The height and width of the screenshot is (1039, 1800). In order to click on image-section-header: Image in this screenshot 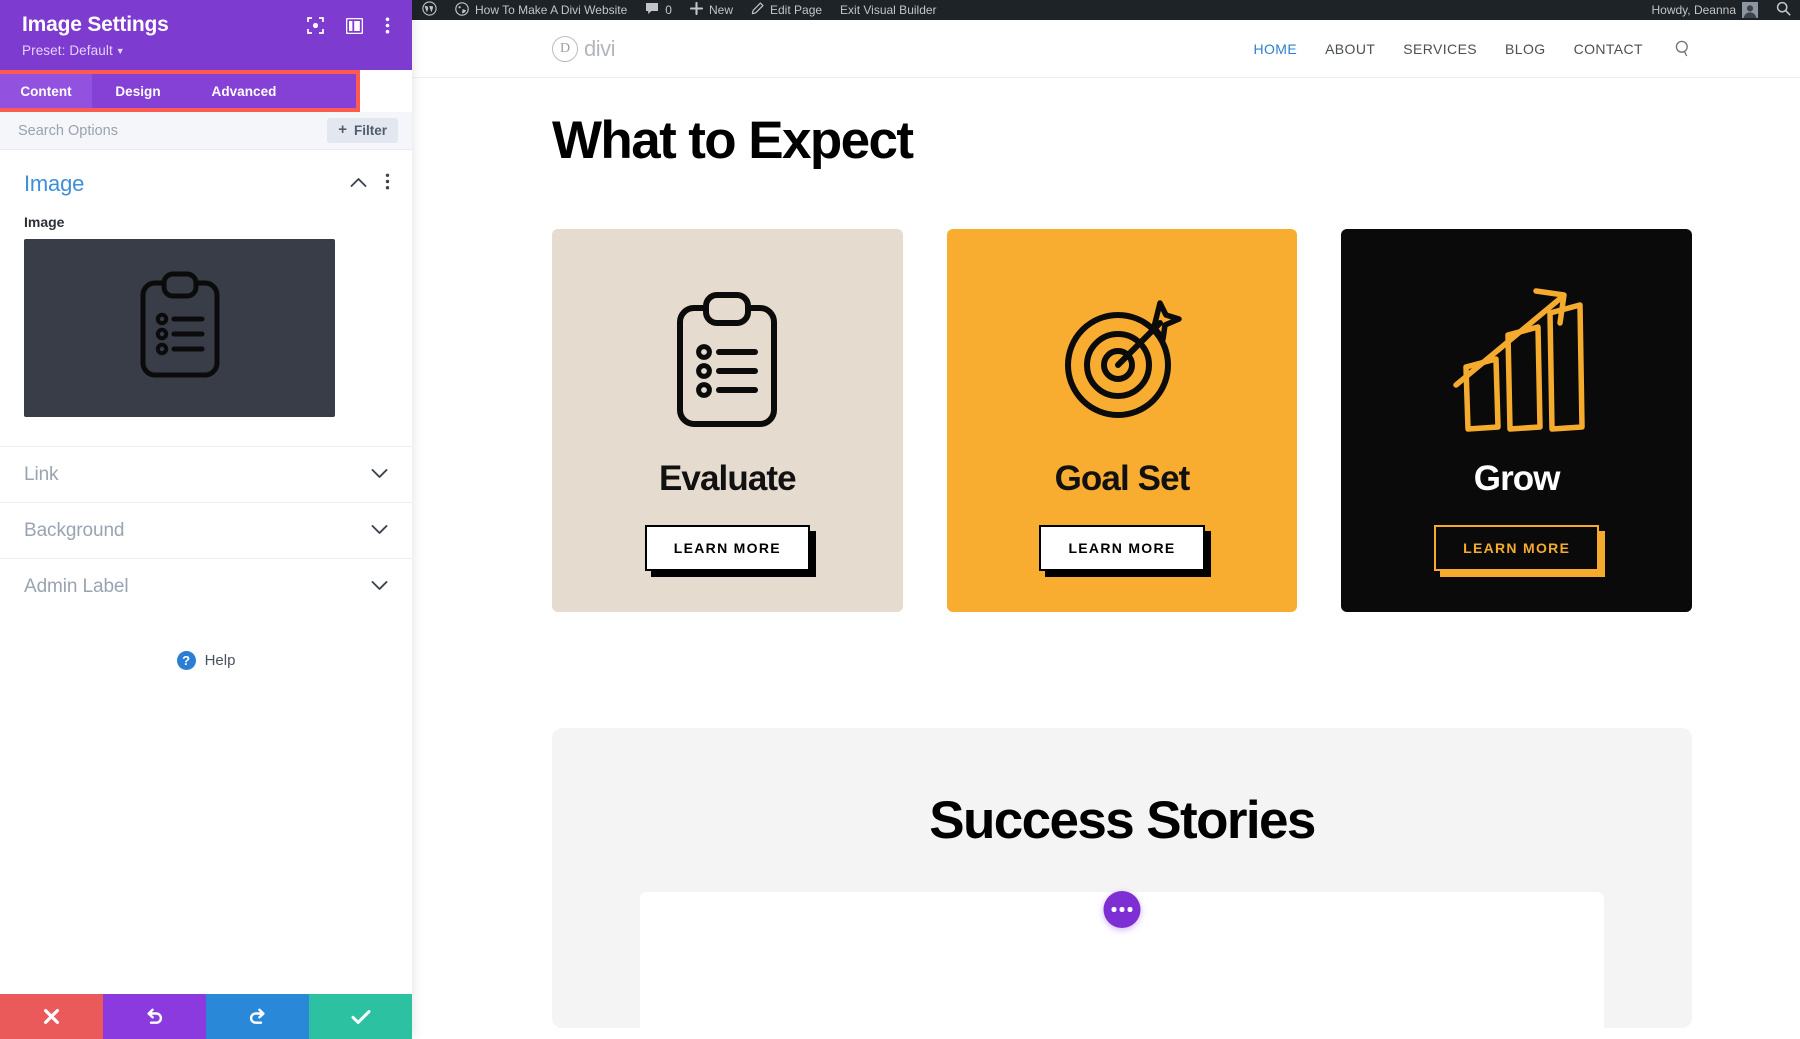, I will do `click(206, 176)`.